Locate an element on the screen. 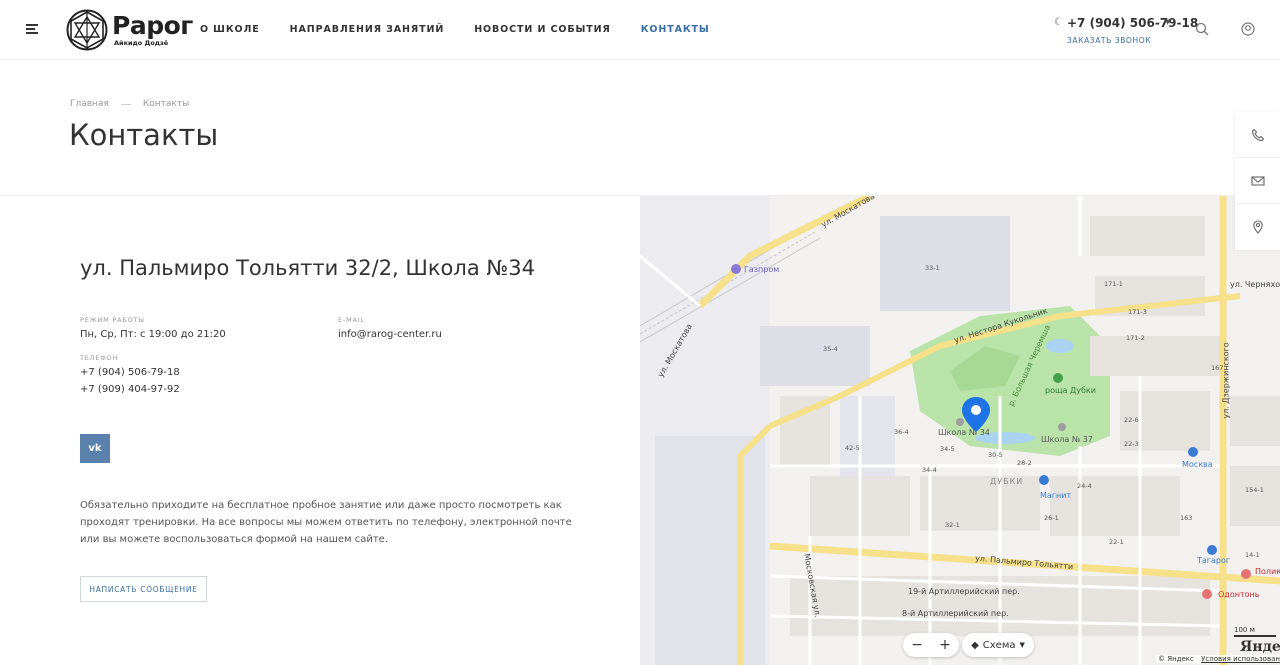 Image resolution: width=1280 pixels, height=665 pixels. map-copyright-text: © Яндекс is located at coordinates (1176, 659).